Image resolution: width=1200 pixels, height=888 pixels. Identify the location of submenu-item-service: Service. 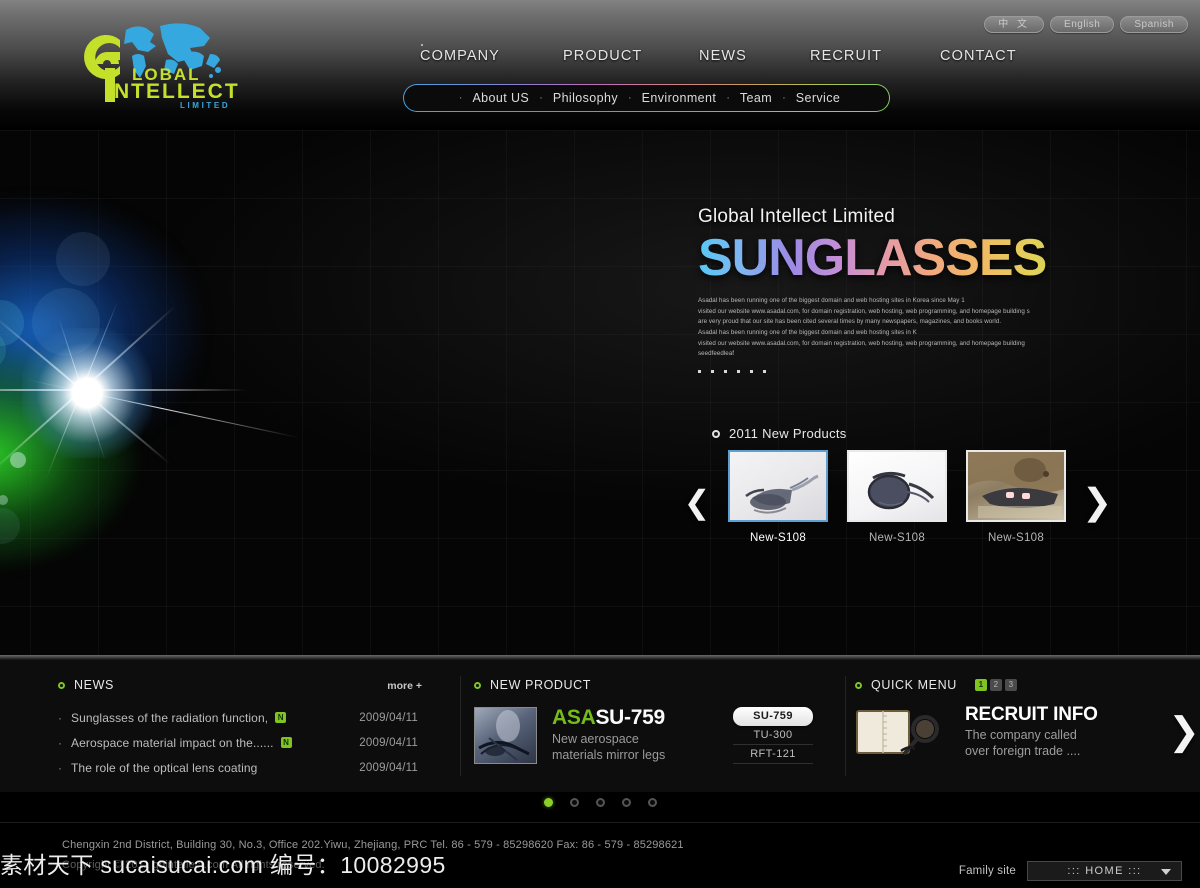
(818, 98).